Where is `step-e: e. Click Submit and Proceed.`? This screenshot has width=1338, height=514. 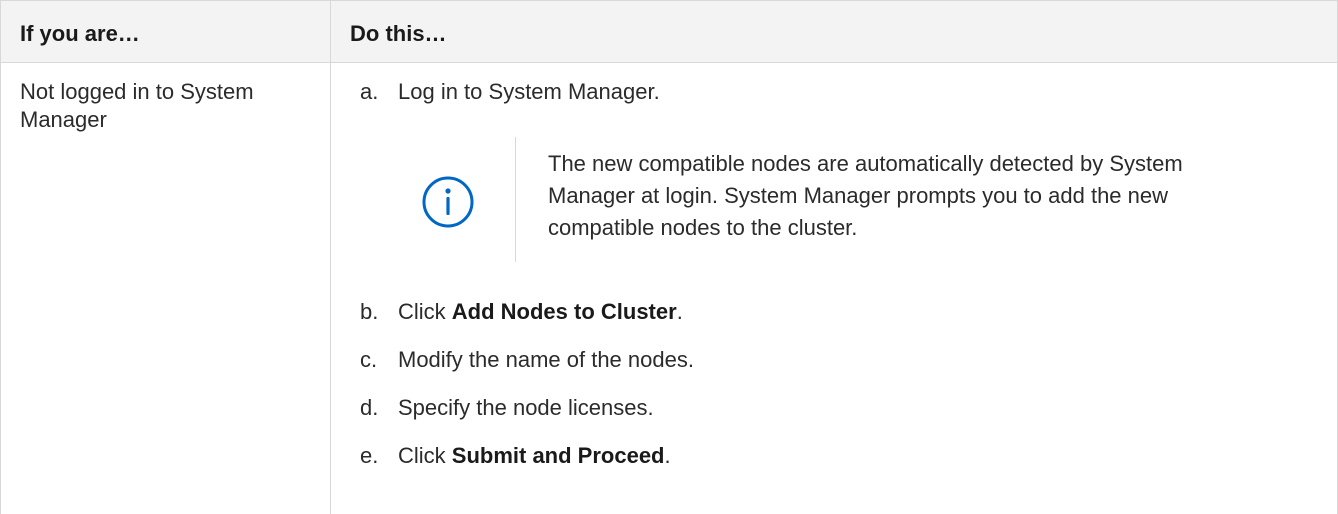 step-e: e. Click Submit and Proceed. is located at coordinates (515, 456).